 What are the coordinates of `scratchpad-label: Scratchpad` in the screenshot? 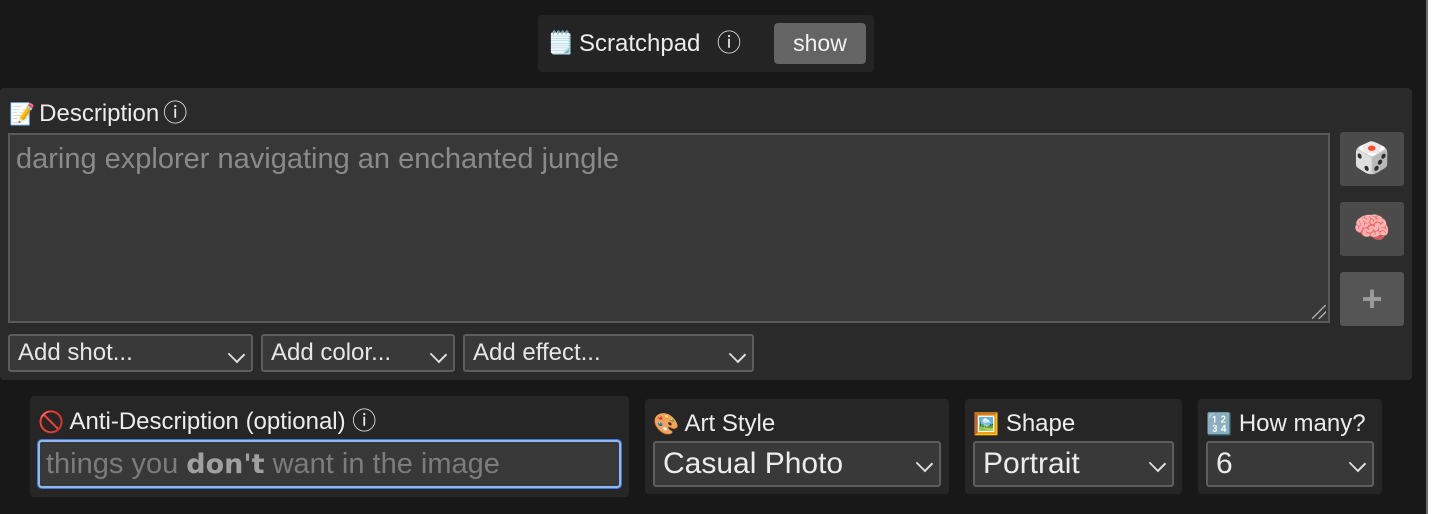 It's located at (640, 43).